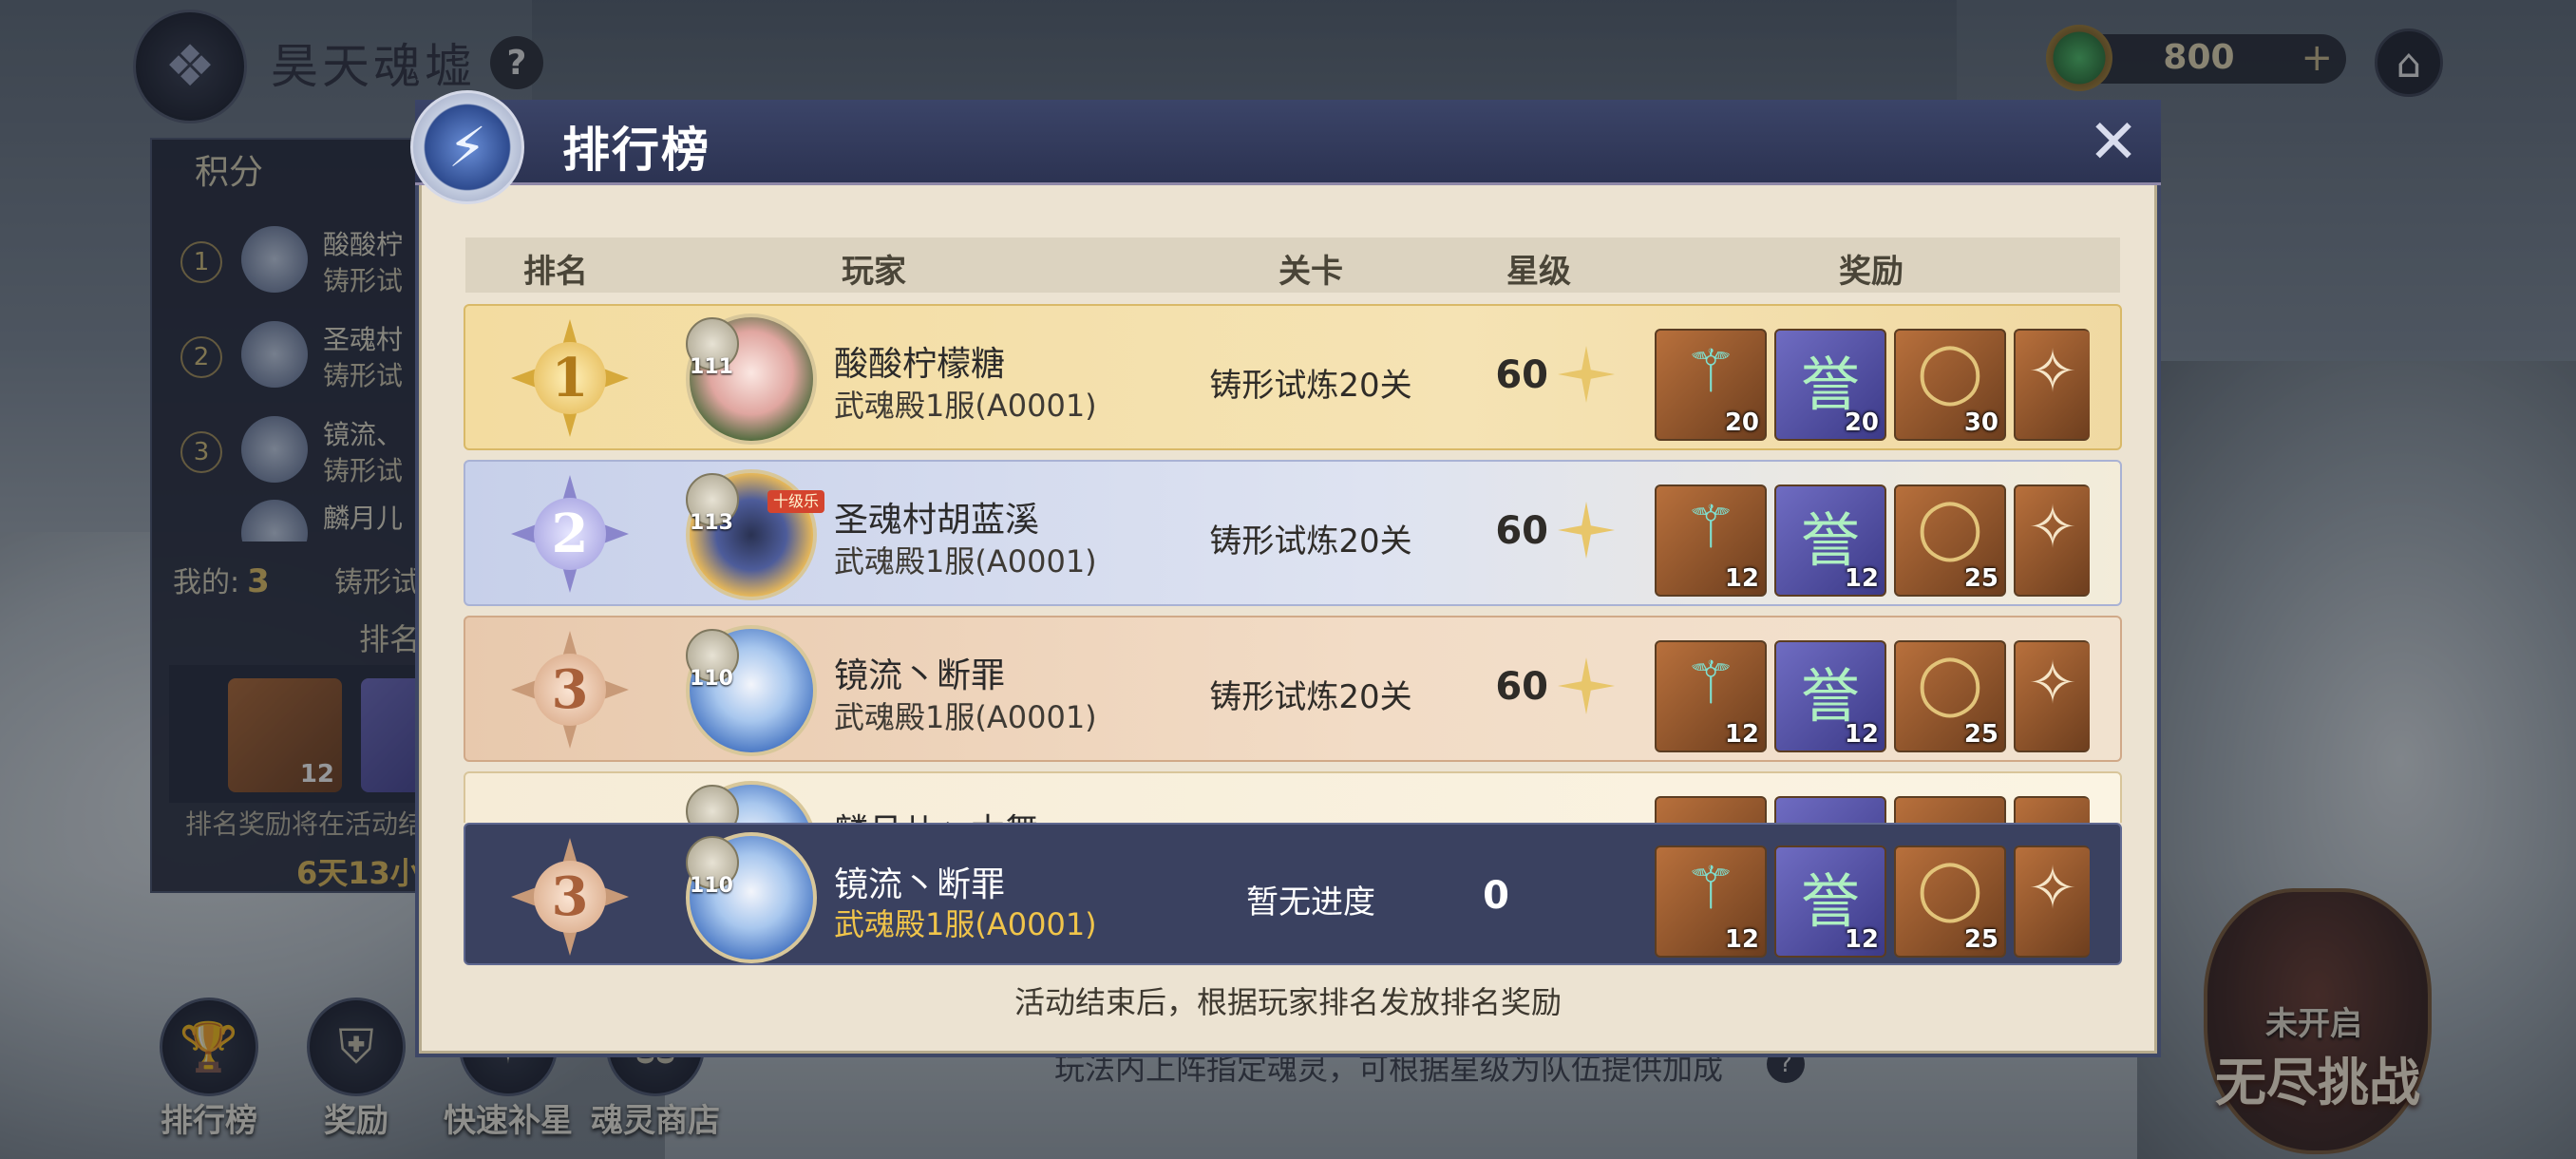  What do you see at coordinates (555, 272) in the screenshot?
I see `column-rank: 排名` at bounding box center [555, 272].